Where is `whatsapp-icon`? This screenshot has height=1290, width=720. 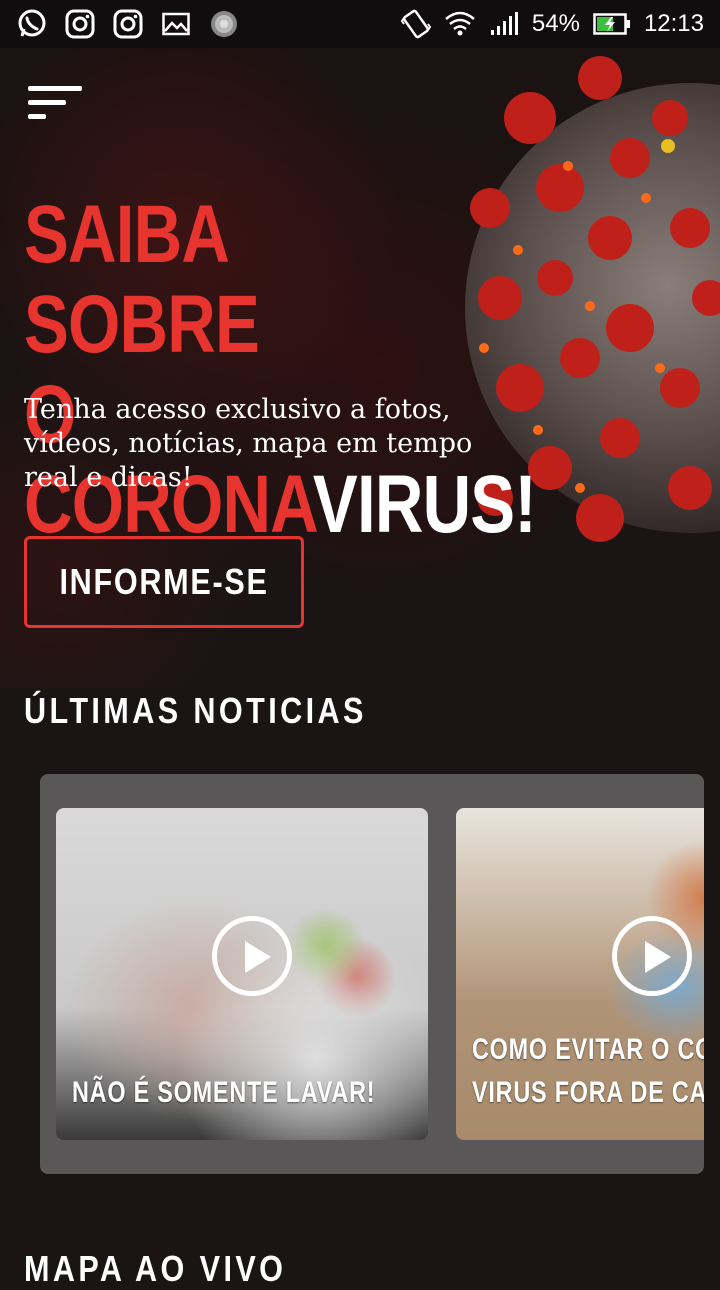 whatsapp-icon is located at coordinates (32, 24).